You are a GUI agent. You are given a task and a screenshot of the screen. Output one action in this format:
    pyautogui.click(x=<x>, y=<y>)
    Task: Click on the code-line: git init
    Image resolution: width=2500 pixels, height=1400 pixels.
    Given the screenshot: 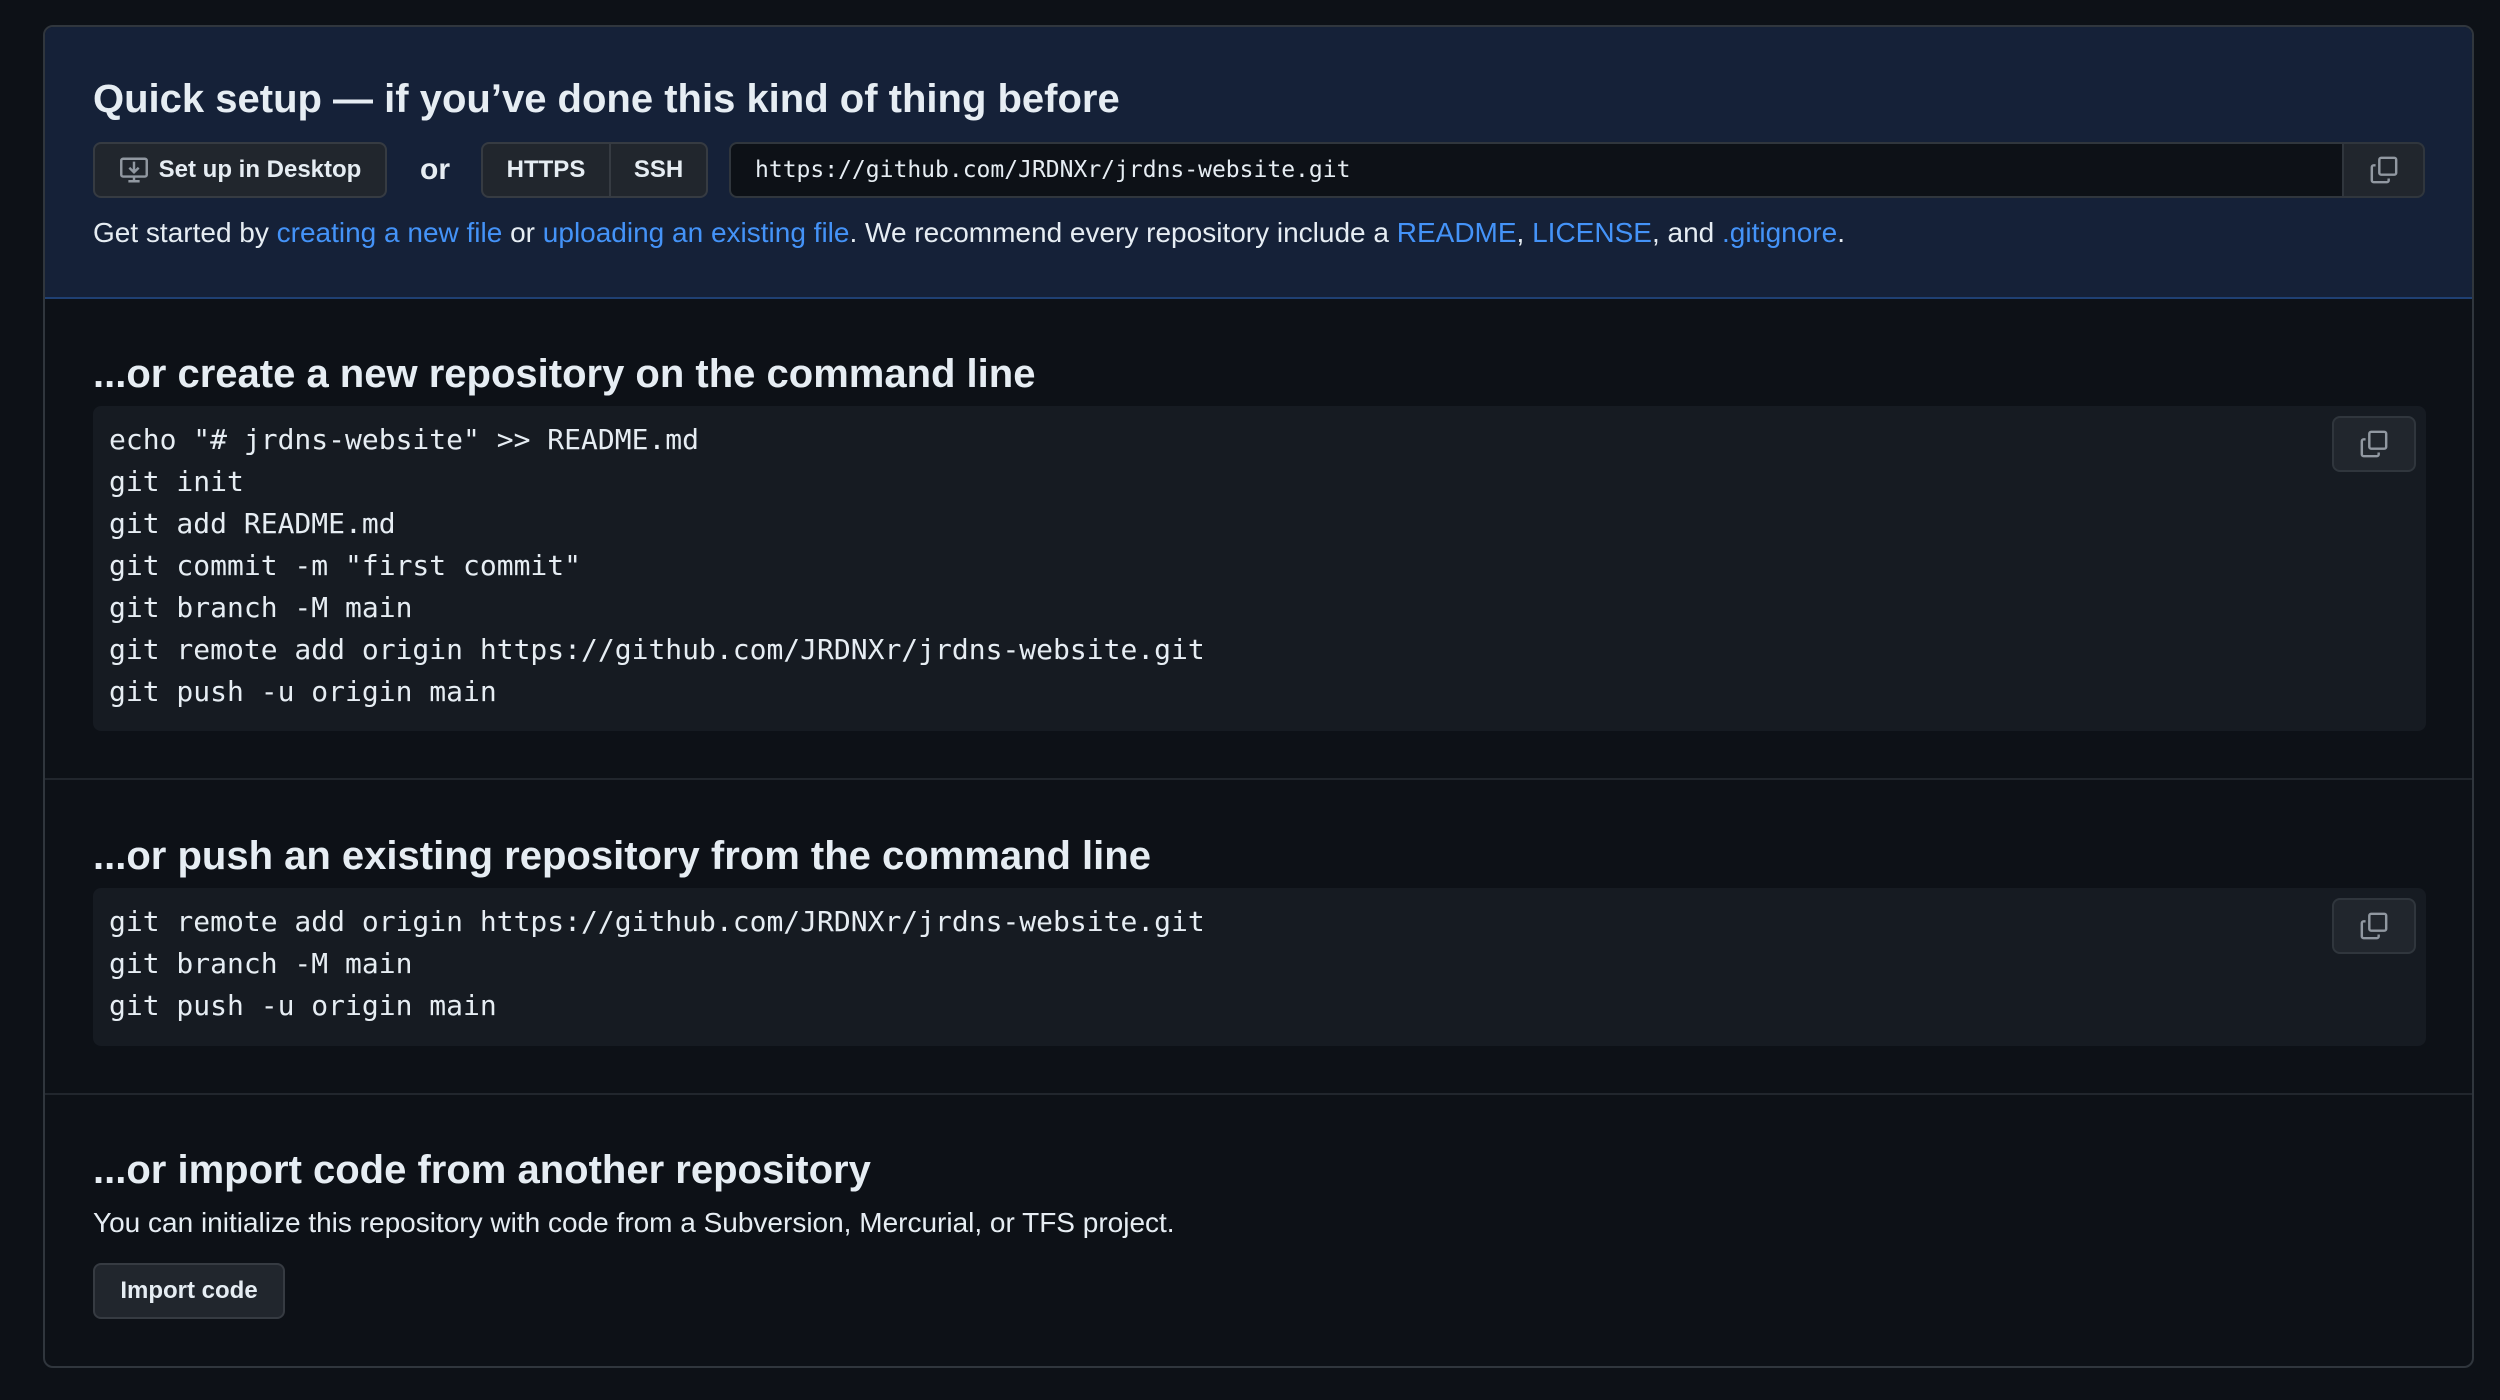 What is the action you would take?
    pyautogui.click(x=176, y=481)
    